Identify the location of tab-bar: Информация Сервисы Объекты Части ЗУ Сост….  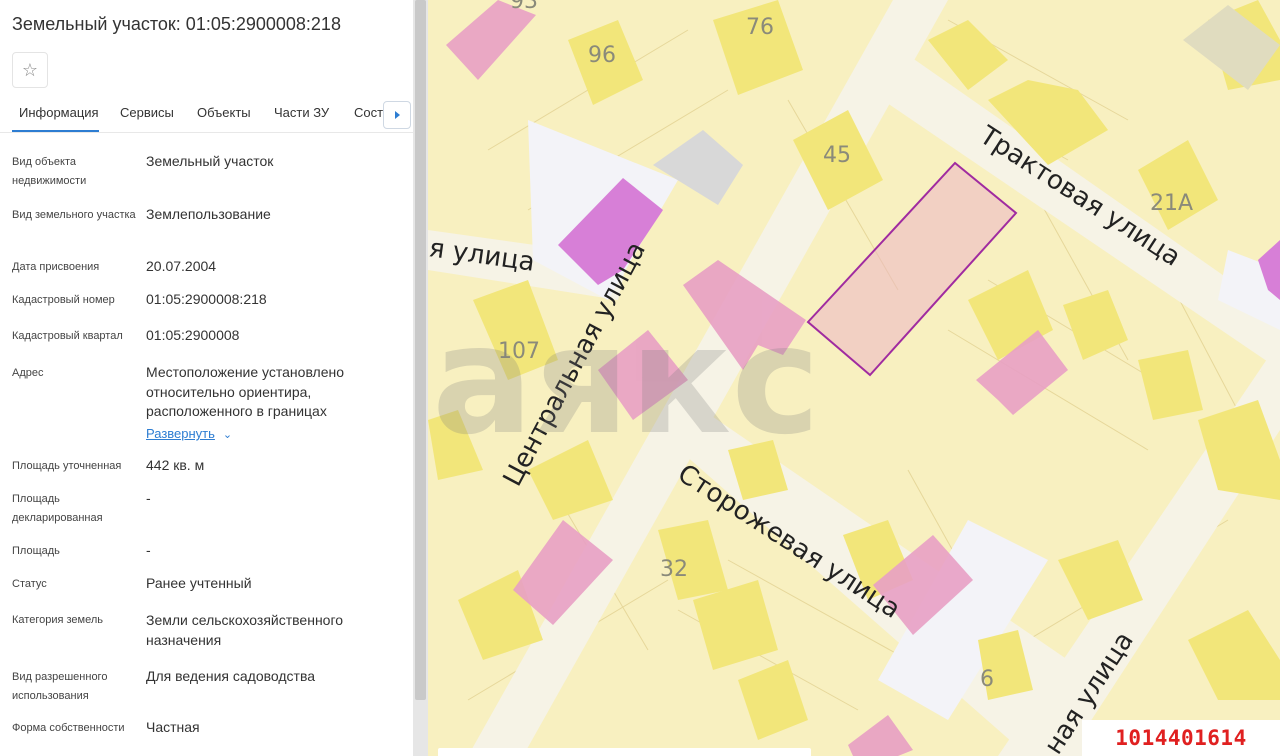
(206, 115).